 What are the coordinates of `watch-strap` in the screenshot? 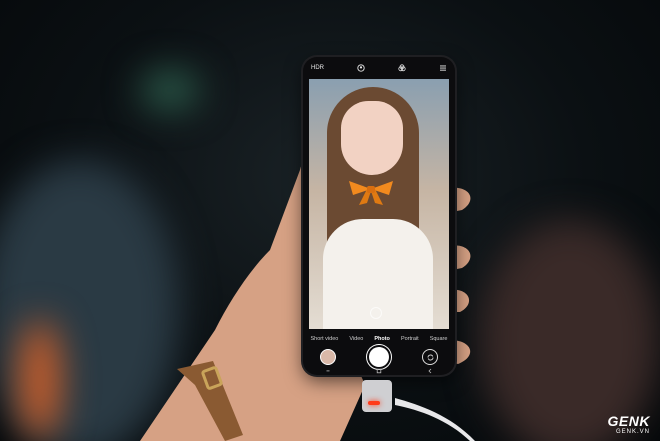 It's located at (210, 401).